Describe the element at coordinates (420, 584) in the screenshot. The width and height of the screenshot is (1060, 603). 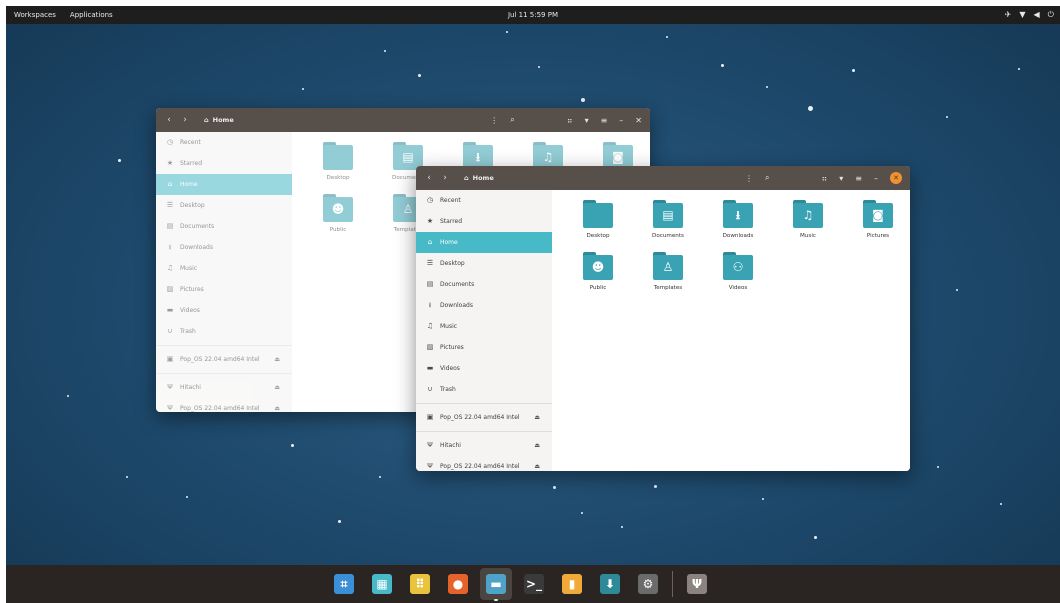
I see `app-grid-icon: ⠿` at that location.